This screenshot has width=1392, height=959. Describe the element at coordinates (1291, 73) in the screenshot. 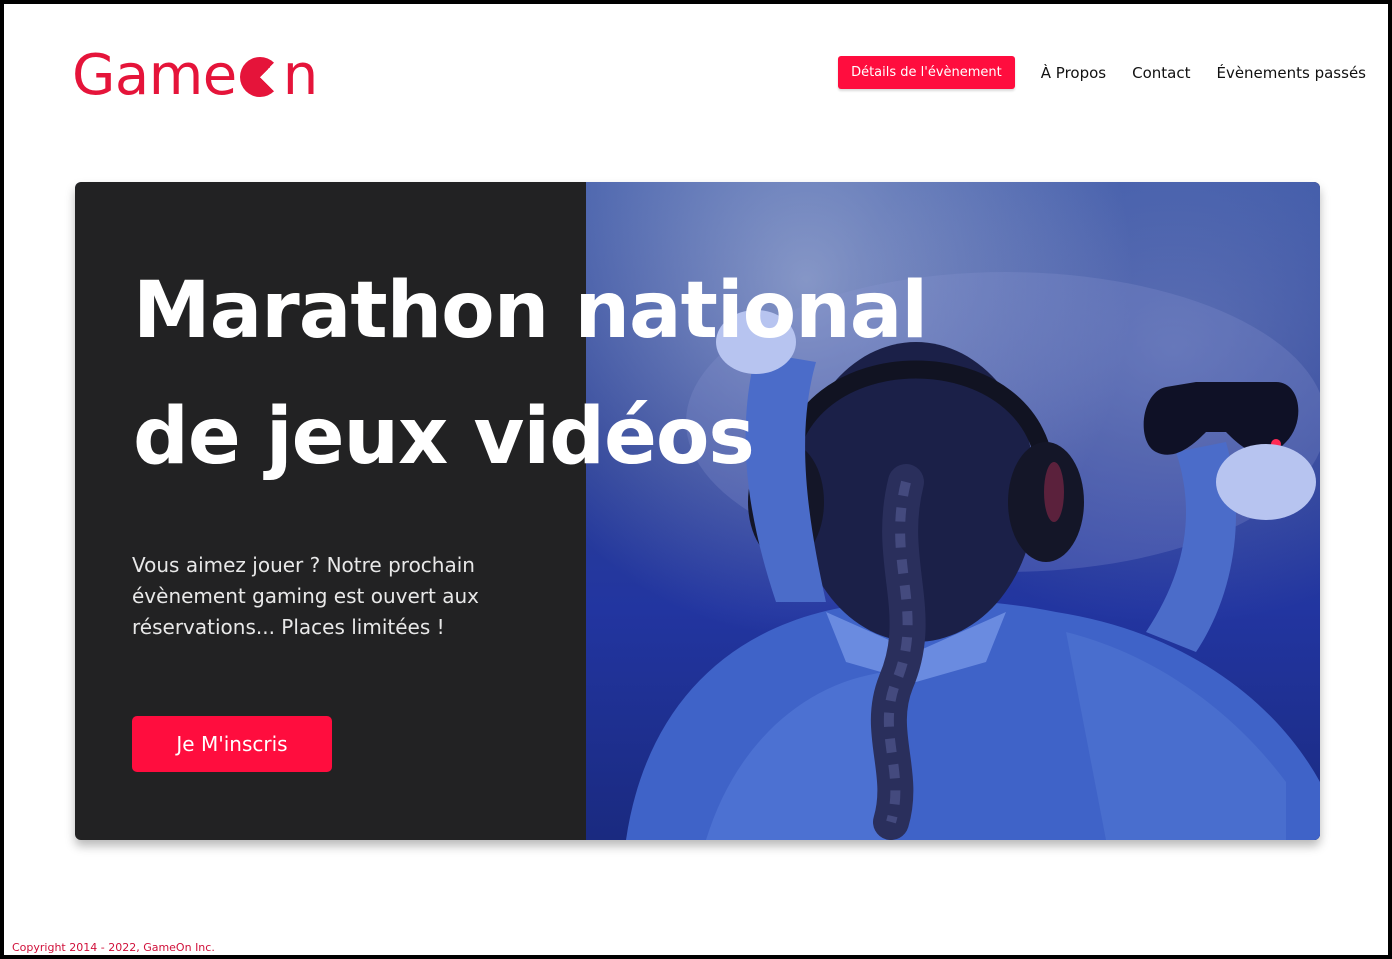

I see `nav-past-events: Évènements passés` at that location.